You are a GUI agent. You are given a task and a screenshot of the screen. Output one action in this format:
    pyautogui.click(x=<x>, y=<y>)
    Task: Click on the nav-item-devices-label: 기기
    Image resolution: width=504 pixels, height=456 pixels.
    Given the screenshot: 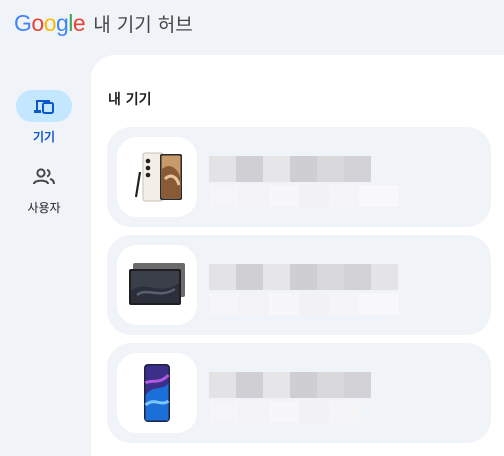 What is the action you would take?
    pyautogui.click(x=44, y=137)
    